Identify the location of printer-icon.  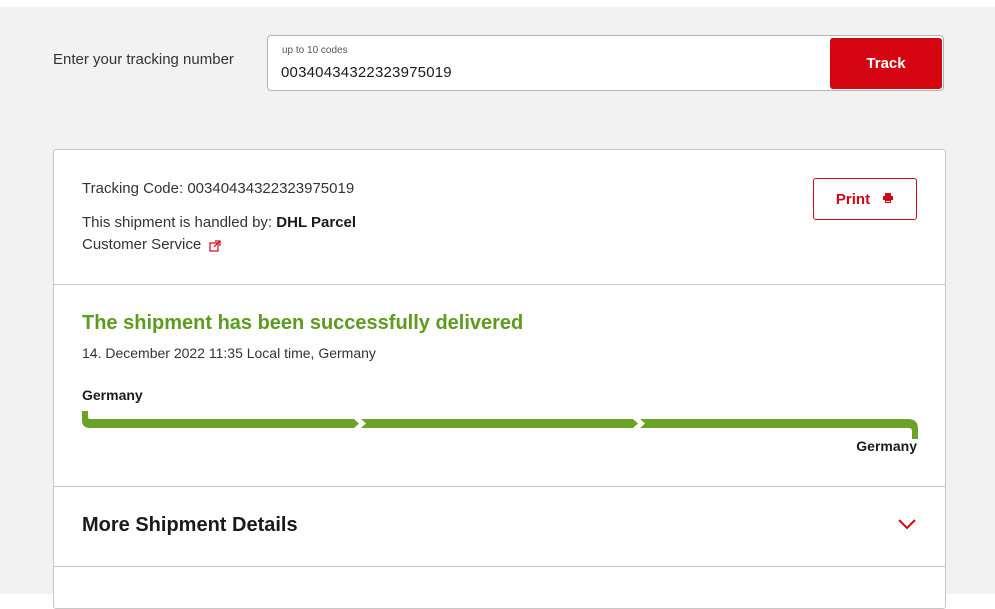
(888, 199).